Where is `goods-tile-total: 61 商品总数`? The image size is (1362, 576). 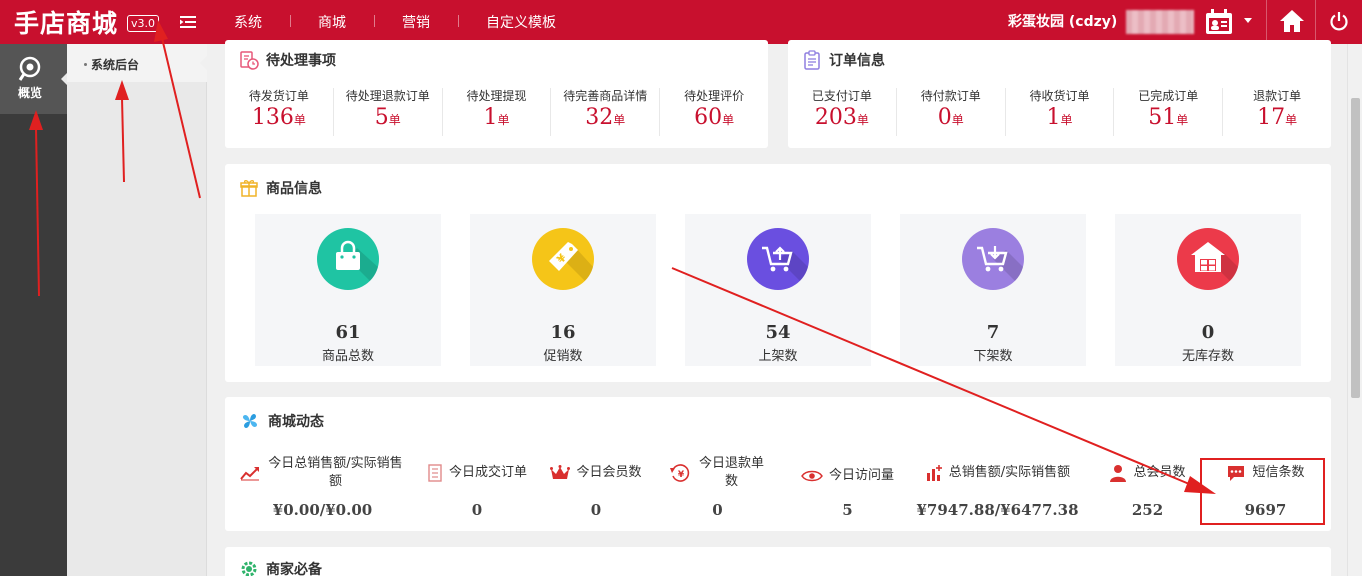 goods-tile-total: 61 商品总数 is located at coordinates (348, 290).